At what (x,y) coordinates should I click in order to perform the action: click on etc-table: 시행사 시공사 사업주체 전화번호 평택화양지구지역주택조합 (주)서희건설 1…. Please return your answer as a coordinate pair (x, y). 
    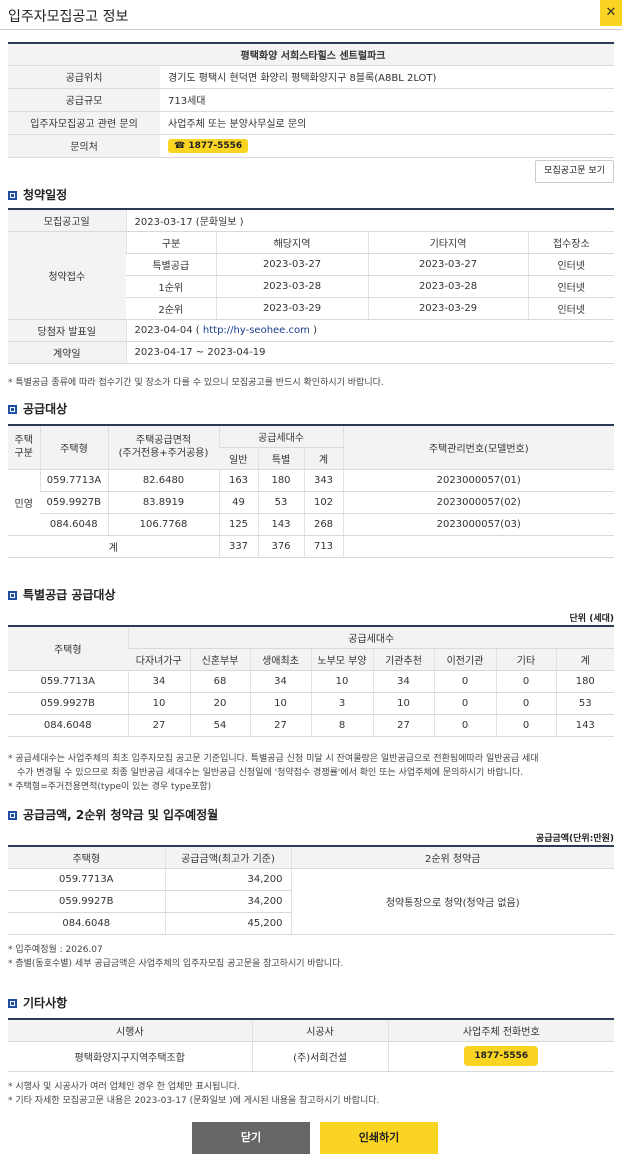
    Looking at the image, I should click on (311, 1045).